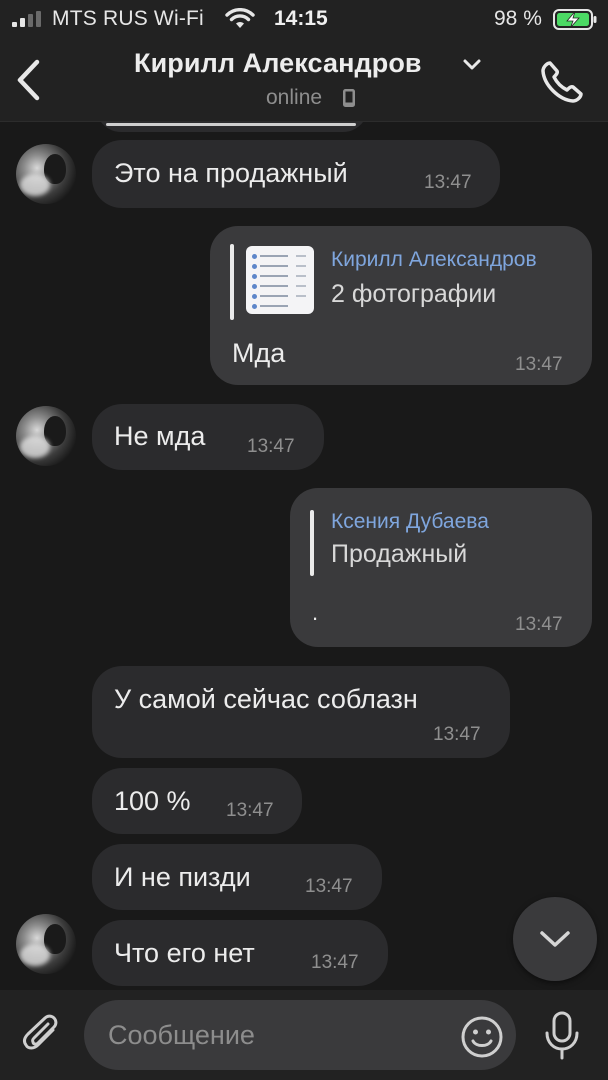 The image size is (608, 1080). I want to click on microphone-icon, so click(562, 1036).